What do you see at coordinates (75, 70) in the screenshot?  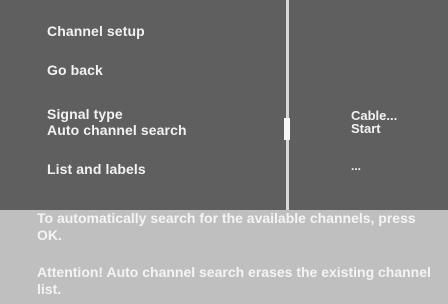 I see `menu-item-go-back: Go back` at bounding box center [75, 70].